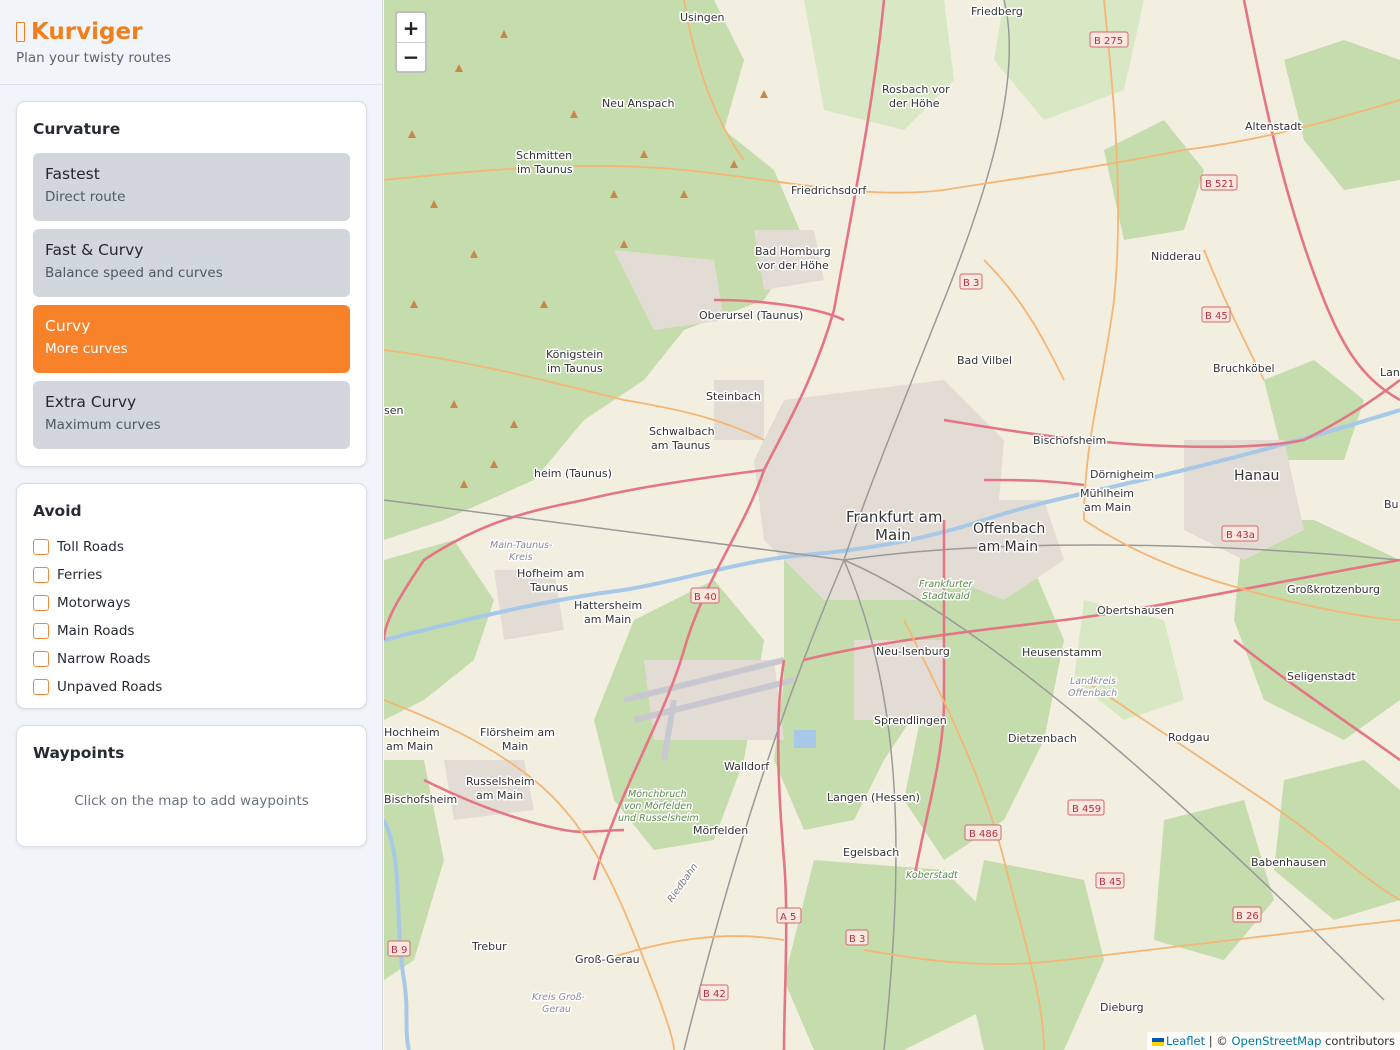 This screenshot has width=1400, height=1050. I want to click on label-moenchbruch-2: von Mörfelden, so click(658, 806).